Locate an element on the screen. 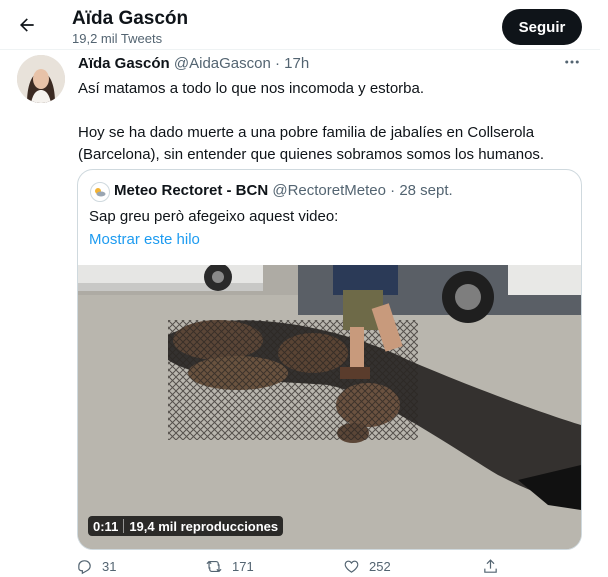  retweet-count: 171 is located at coordinates (243, 566).